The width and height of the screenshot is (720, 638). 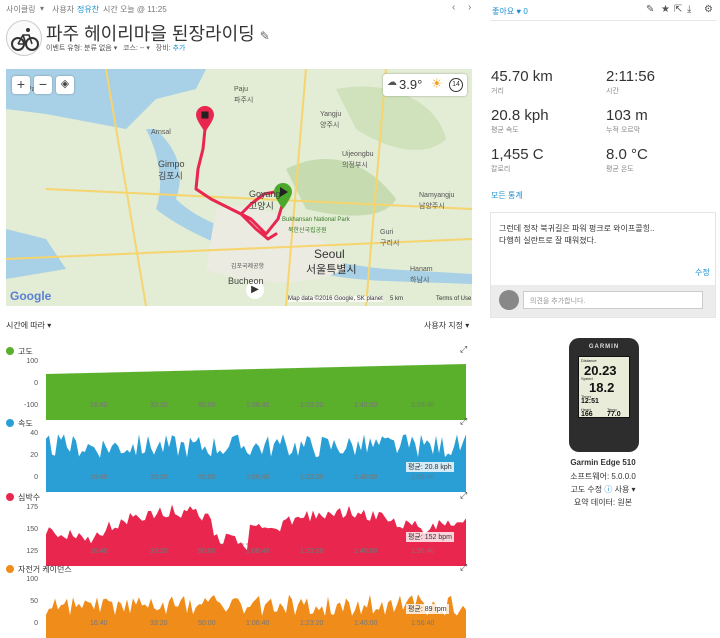 I want to click on cycling-activity-icon, so click(x=24, y=38).